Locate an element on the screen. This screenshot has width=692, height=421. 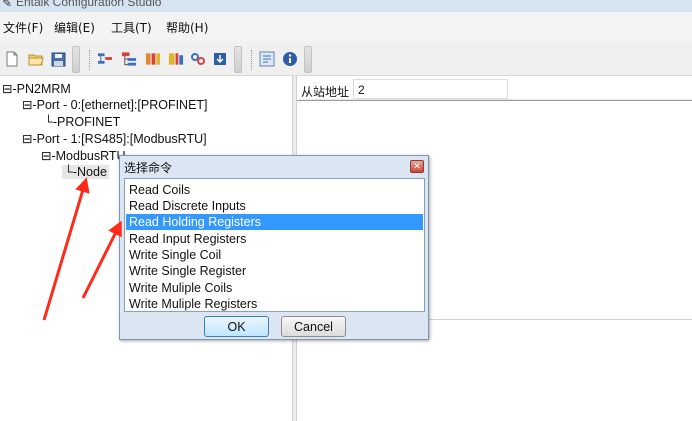
menu-file: 文件(F) is located at coordinates (23, 27).